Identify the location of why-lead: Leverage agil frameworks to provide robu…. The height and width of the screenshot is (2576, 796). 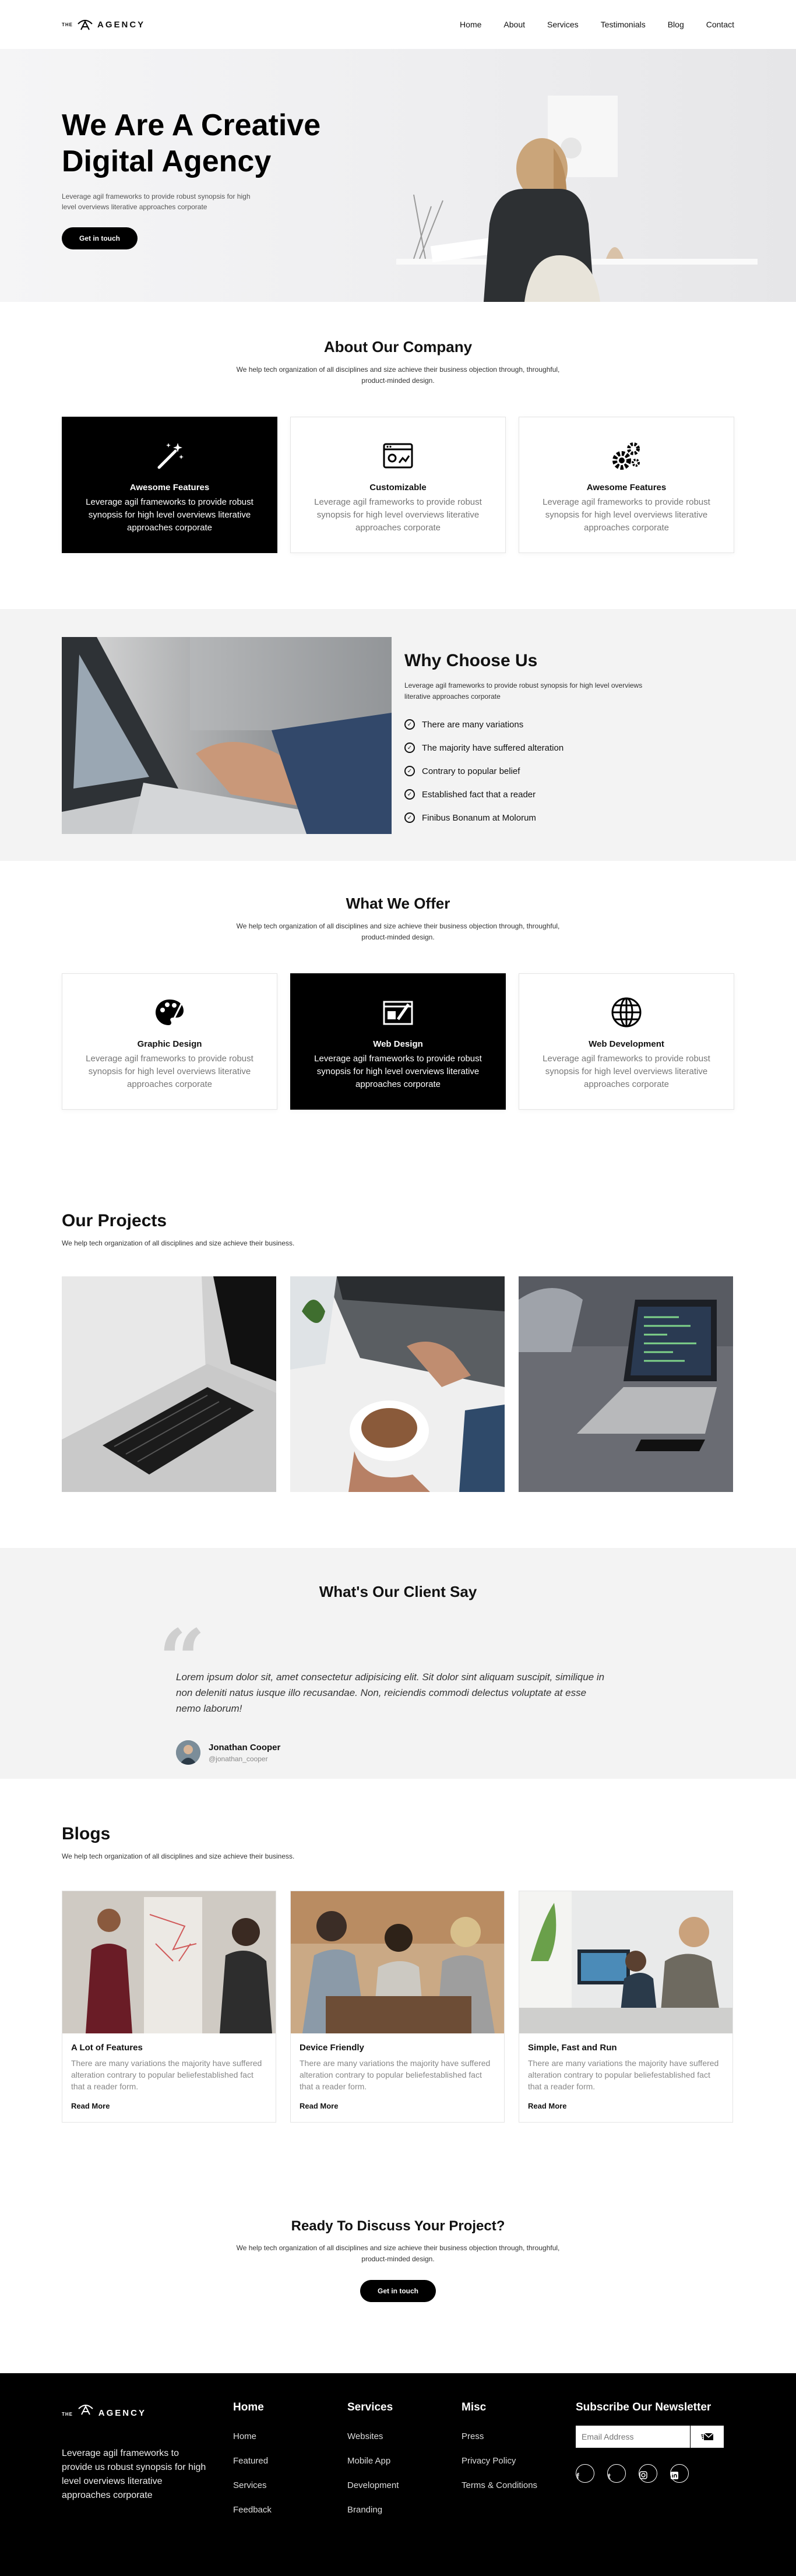
(523, 691).